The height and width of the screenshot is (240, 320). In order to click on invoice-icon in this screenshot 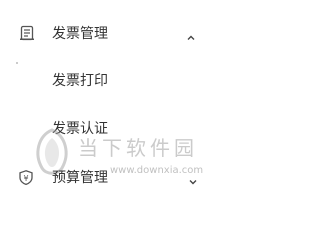, I will do `click(27, 33)`.